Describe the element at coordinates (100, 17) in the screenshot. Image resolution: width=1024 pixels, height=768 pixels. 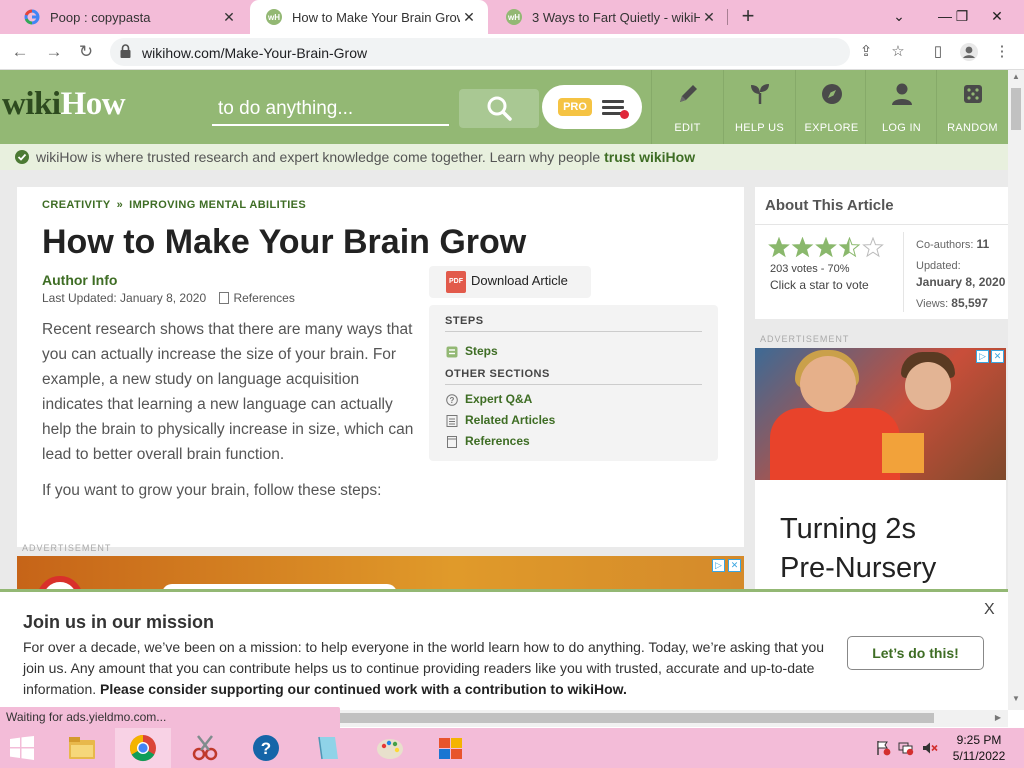
I see `tab-title: Poop : copypasta` at that location.